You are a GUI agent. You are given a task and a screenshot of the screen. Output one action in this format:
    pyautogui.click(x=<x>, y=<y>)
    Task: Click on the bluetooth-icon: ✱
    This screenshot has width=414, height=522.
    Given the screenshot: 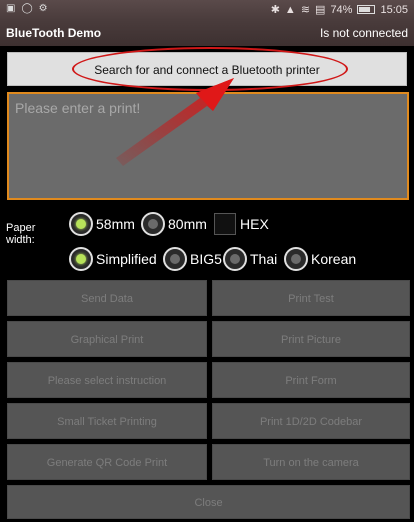 What is the action you would take?
    pyautogui.click(x=275, y=10)
    